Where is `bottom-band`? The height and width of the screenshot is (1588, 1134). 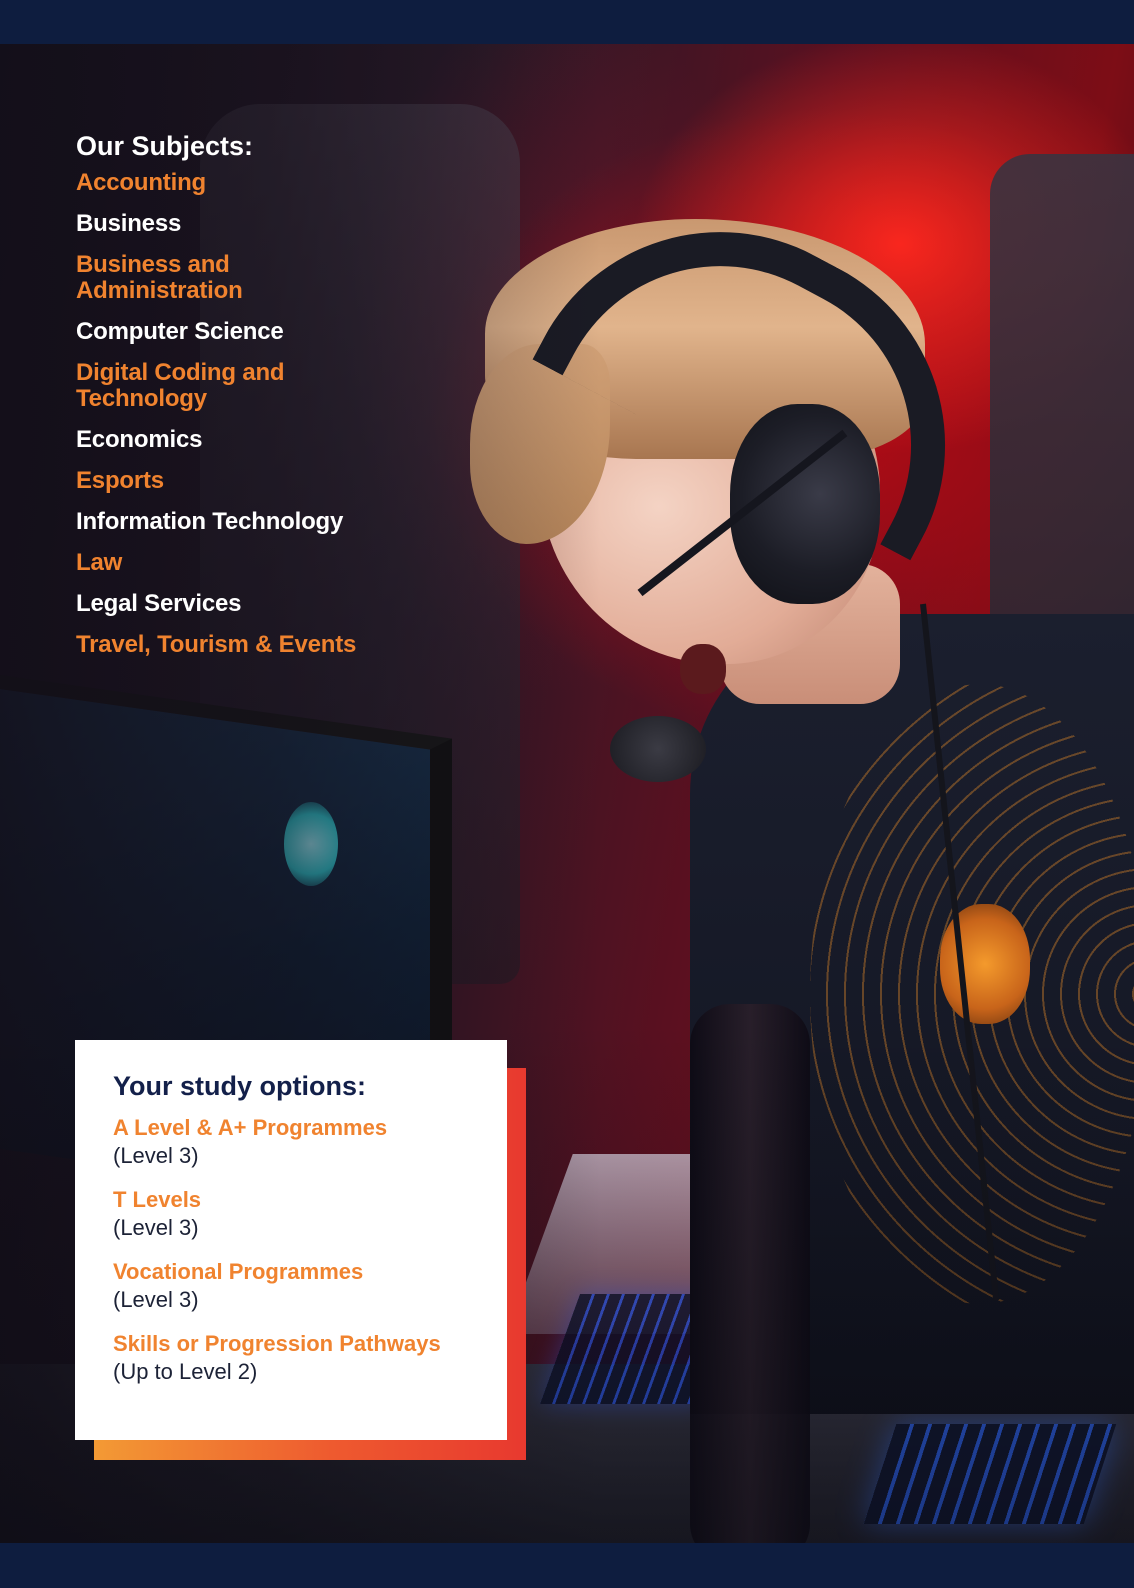 bottom-band is located at coordinates (567, 1565).